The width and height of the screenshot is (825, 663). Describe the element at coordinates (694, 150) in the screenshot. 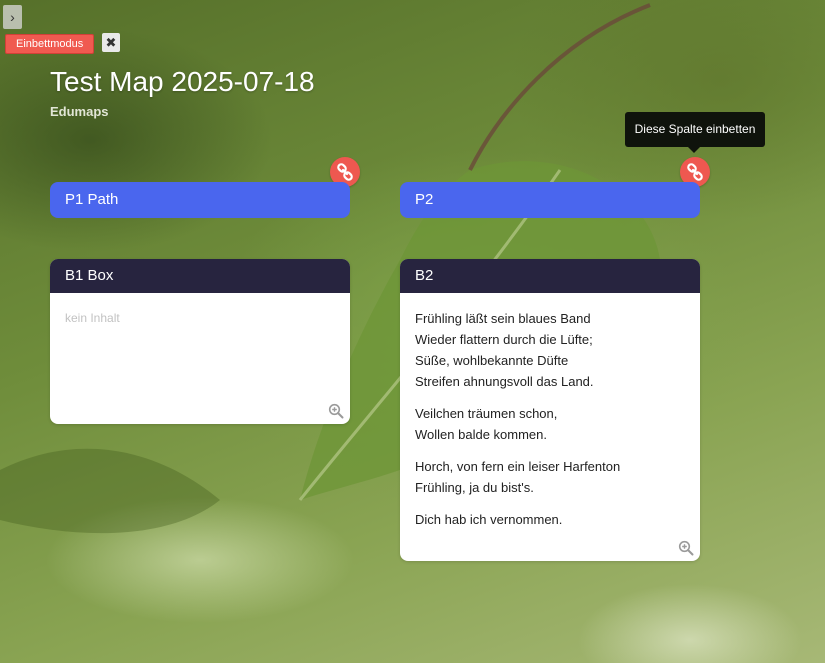

I see `tooltip-arrow` at that location.